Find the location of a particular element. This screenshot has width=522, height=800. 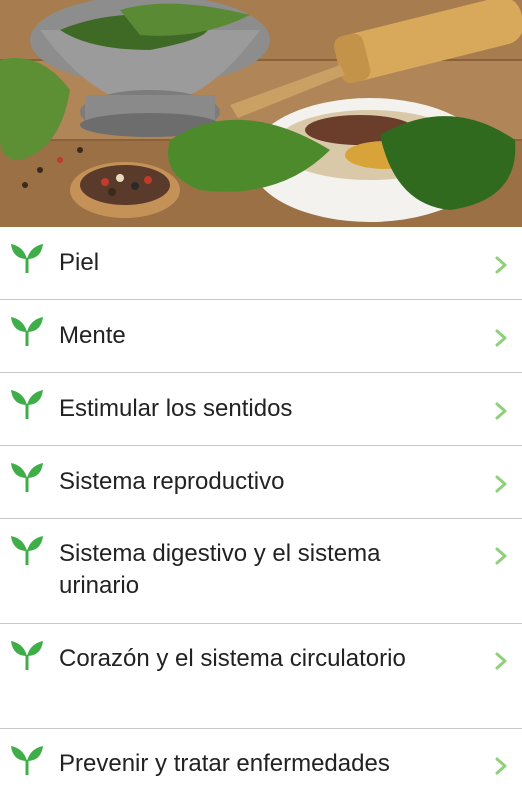

list-item: Estimular los sentidos is located at coordinates (261, 409).